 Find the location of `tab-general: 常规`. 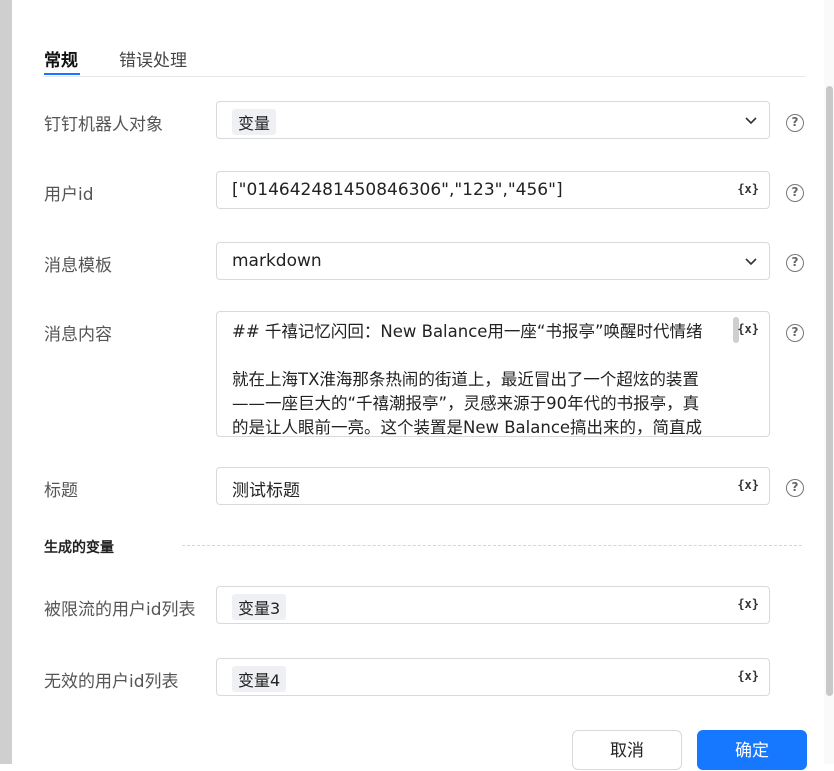

tab-general: 常规 is located at coordinates (61, 58).